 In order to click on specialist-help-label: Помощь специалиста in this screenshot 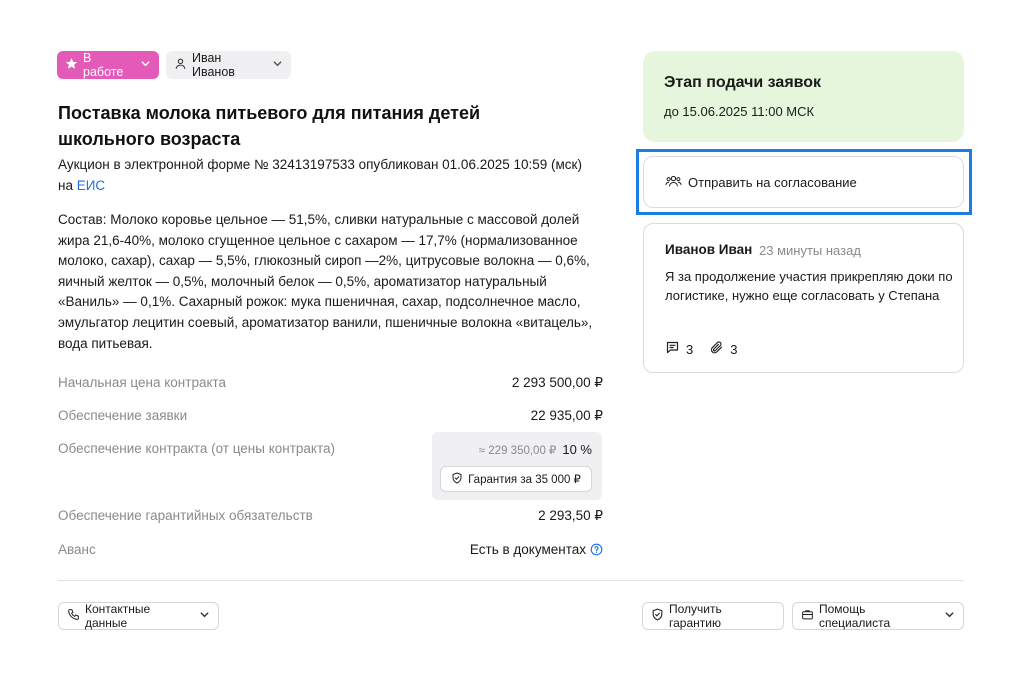, I will do `click(855, 616)`.